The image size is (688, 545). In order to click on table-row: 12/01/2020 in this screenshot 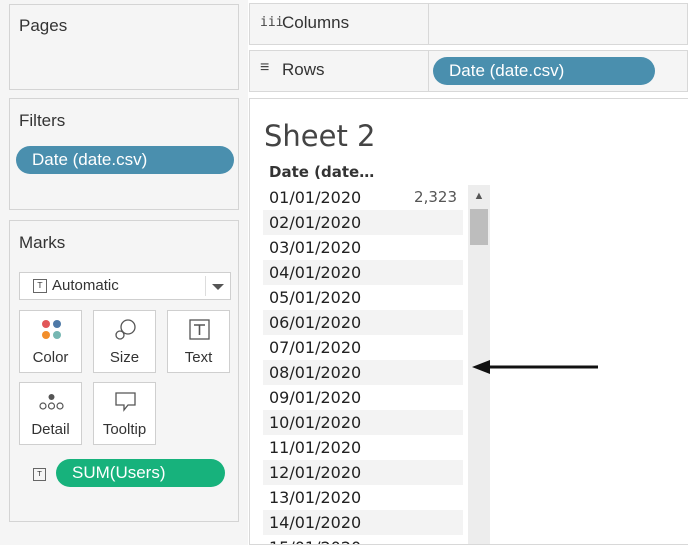, I will do `click(363, 472)`.